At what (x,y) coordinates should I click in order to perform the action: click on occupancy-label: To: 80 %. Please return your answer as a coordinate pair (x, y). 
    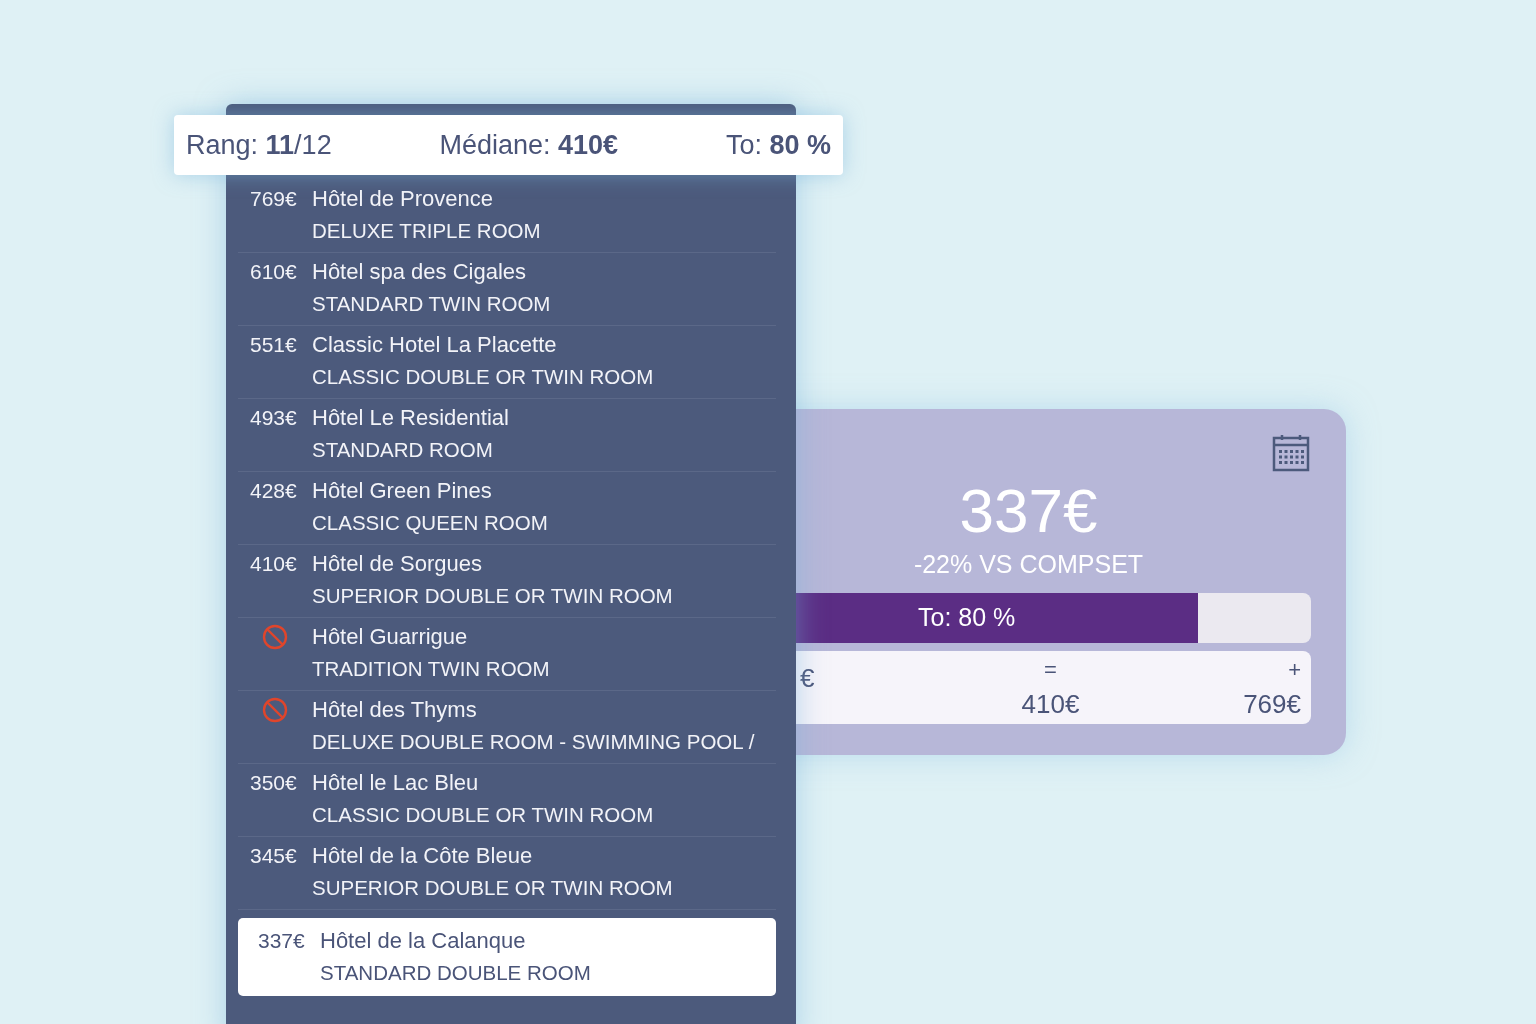
    Looking at the image, I should click on (967, 617).